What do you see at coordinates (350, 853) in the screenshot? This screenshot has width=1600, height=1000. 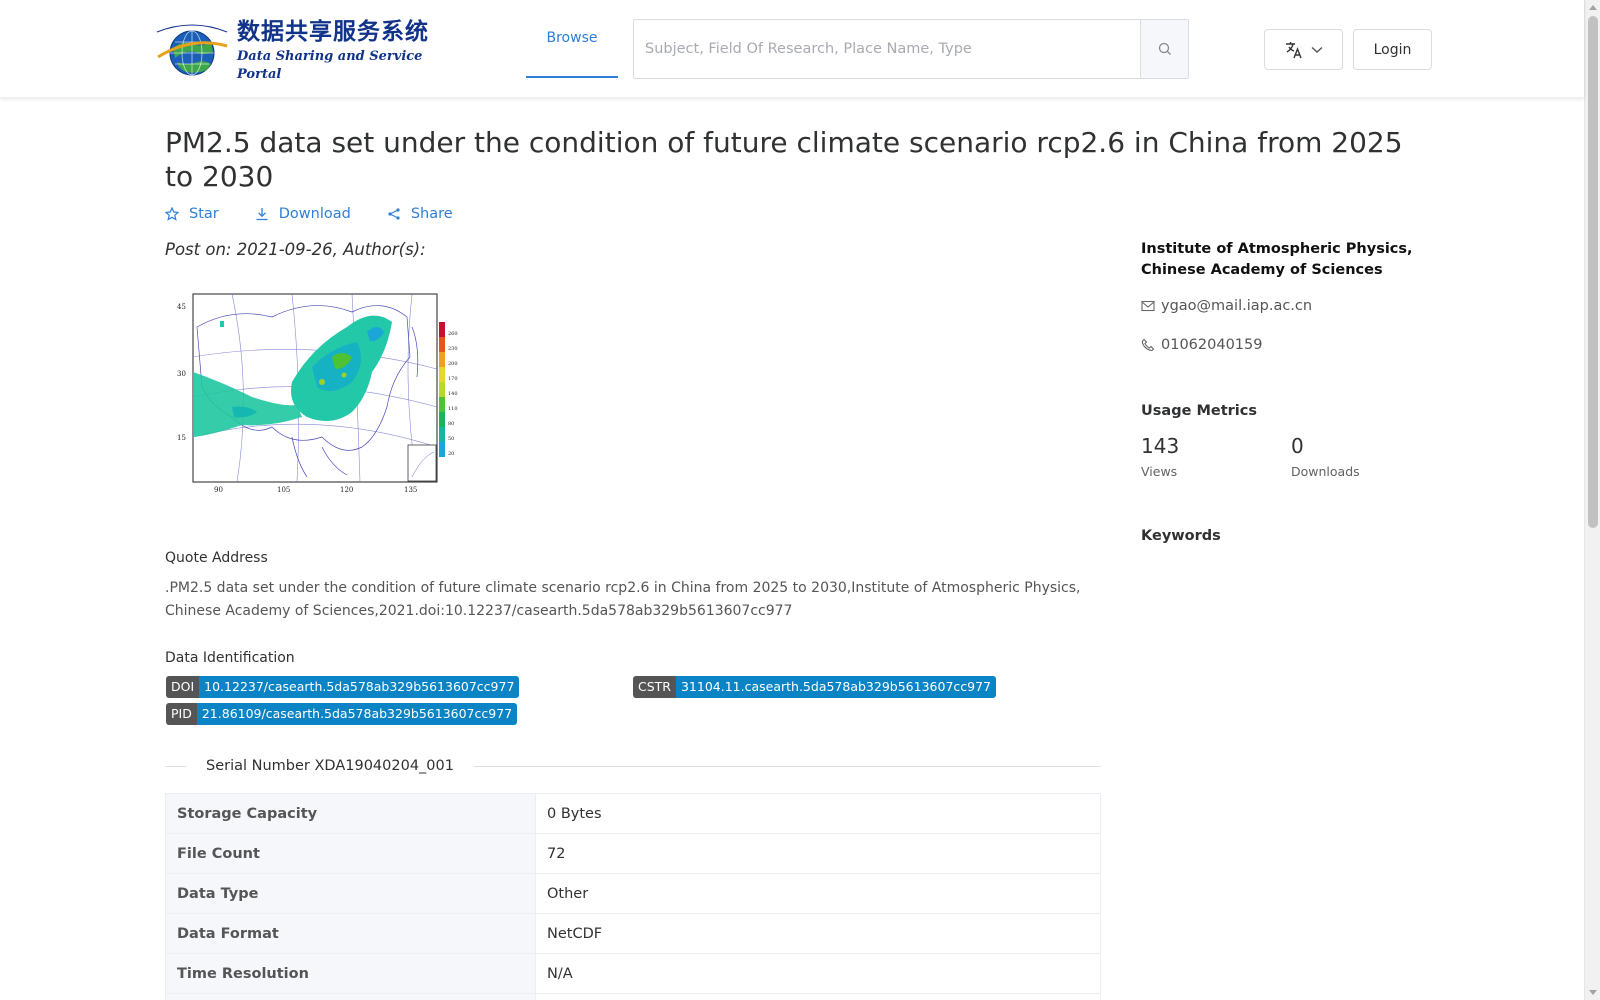 I see `detail-label: File Count` at bounding box center [350, 853].